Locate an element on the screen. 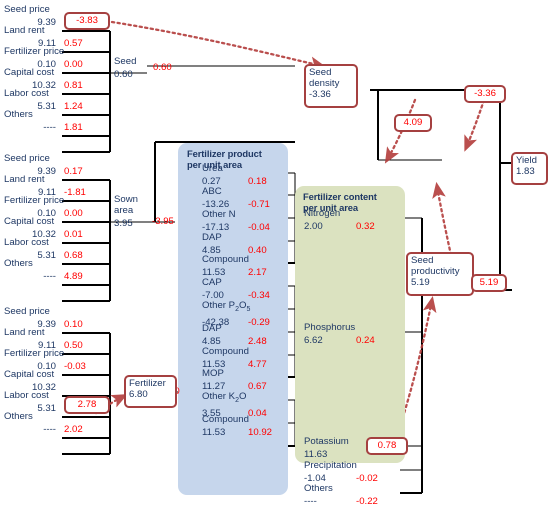 This screenshot has width=551, height=526. node-seed-density-label-1: Seed is located at coordinates (320, 72).